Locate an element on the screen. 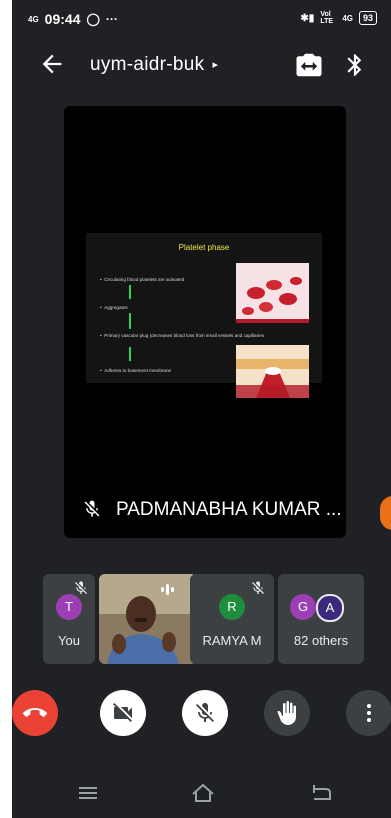  meeting-code: uym-aidr-buk ▸ is located at coordinates (154, 65).